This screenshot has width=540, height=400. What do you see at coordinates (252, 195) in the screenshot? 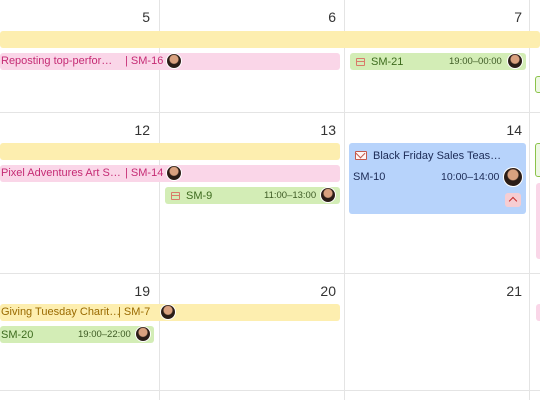
I see `event-bar-sm9: SM-9 11:00–13:00` at bounding box center [252, 195].